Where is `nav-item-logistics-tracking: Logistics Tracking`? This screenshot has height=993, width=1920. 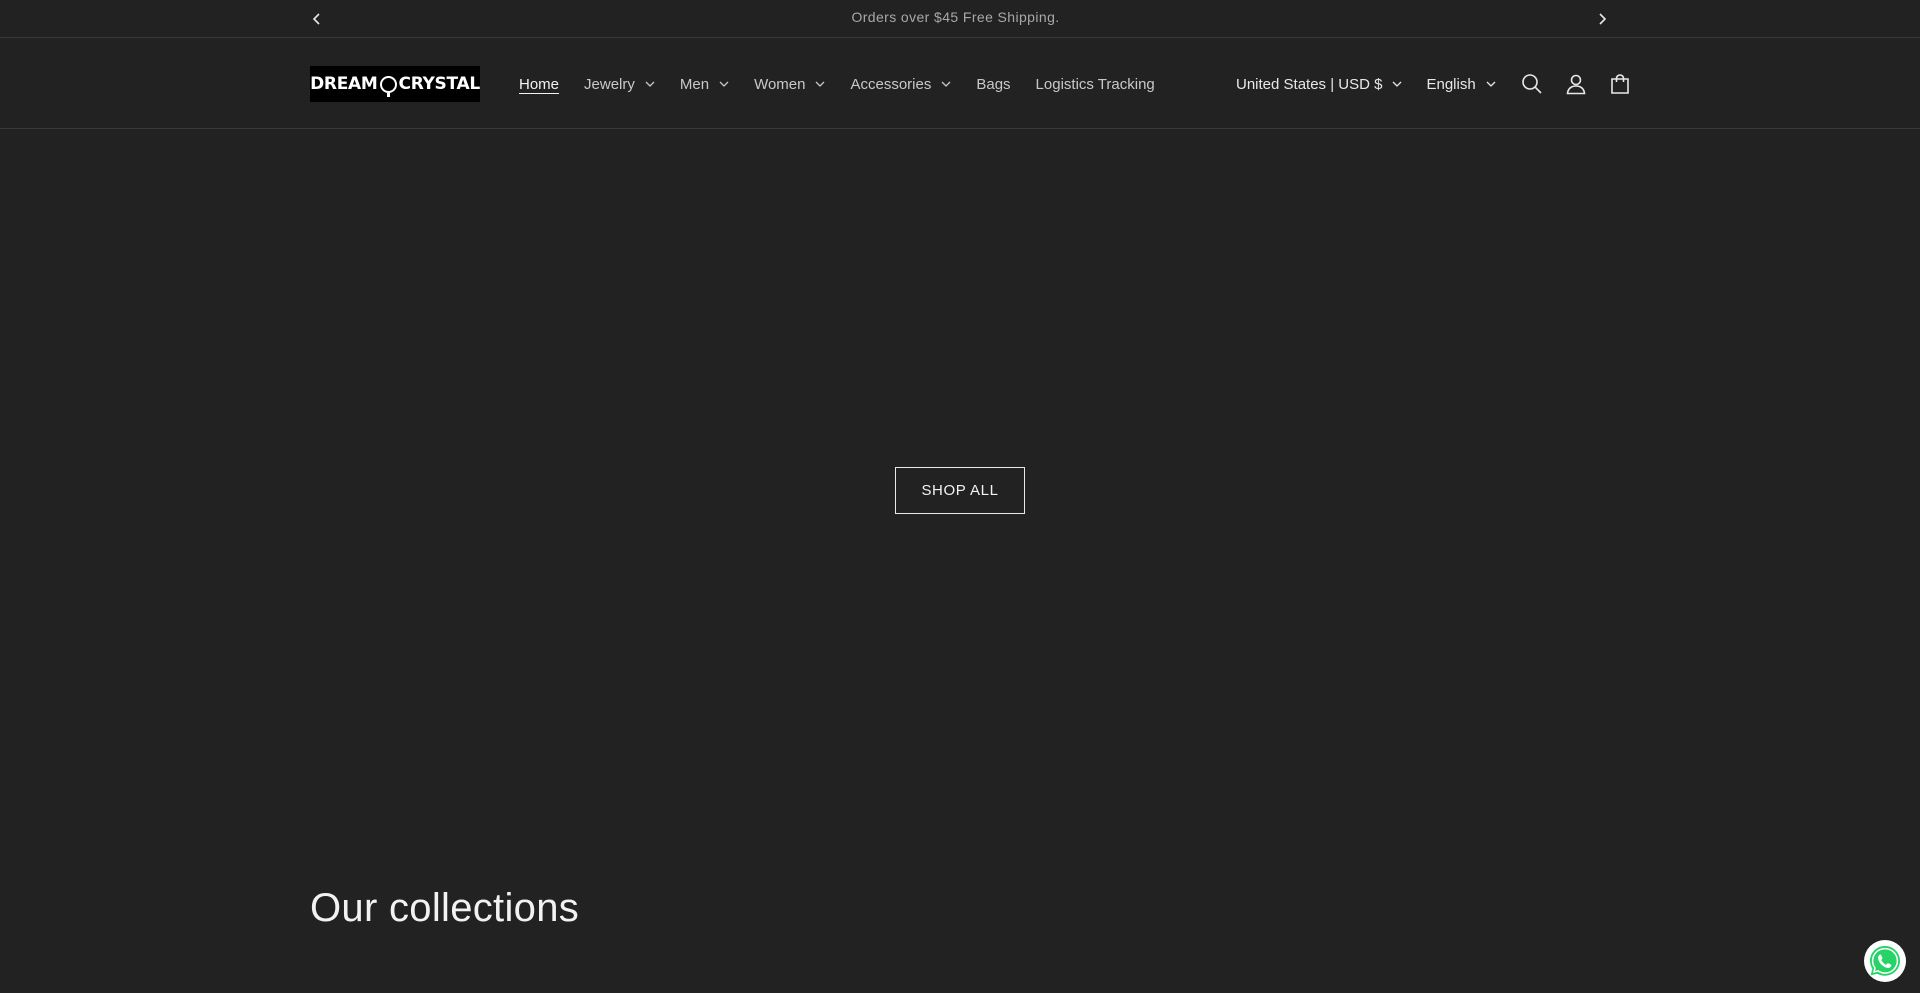
nav-item-logistics-tracking: Logistics Tracking is located at coordinates (1095, 84).